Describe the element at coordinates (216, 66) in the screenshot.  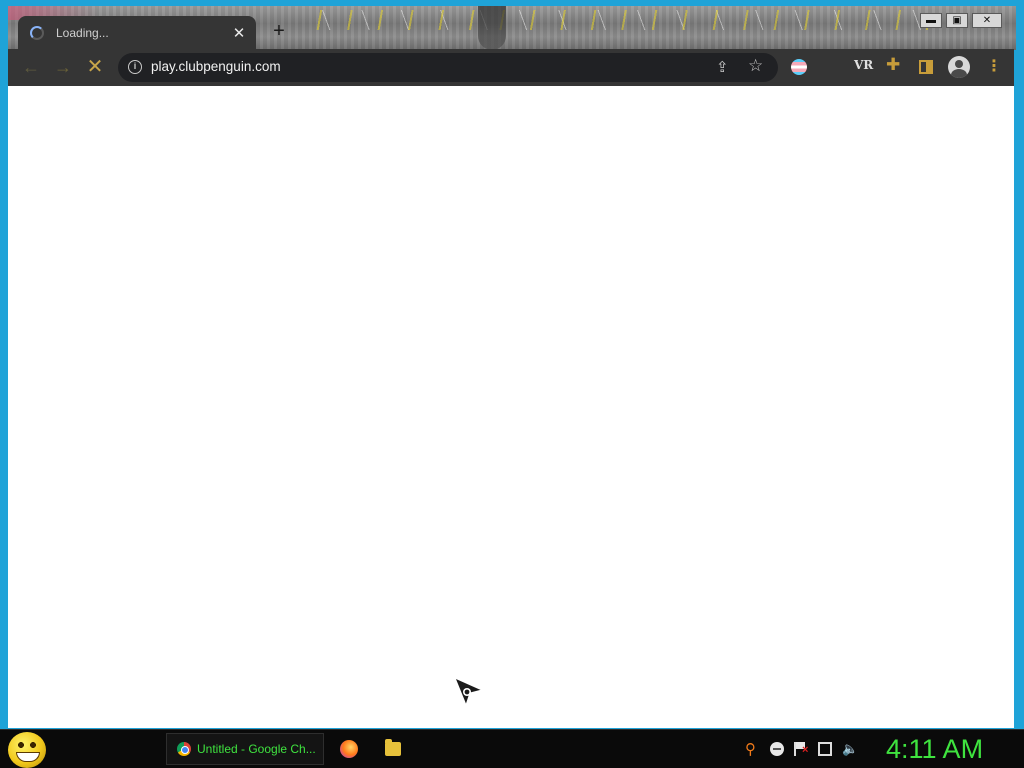
I see `url-text: play.clubpenguin.com` at that location.